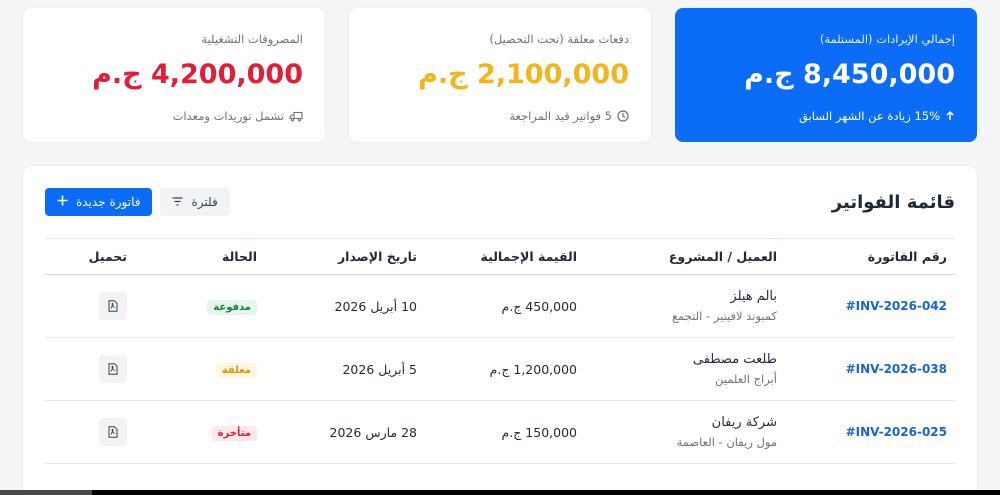 This screenshot has height=495, width=1000. What do you see at coordinates (893, 202) in the screenshot?
I see `panel-title: قائمة الفواتير` at bounding box center [893, 202].